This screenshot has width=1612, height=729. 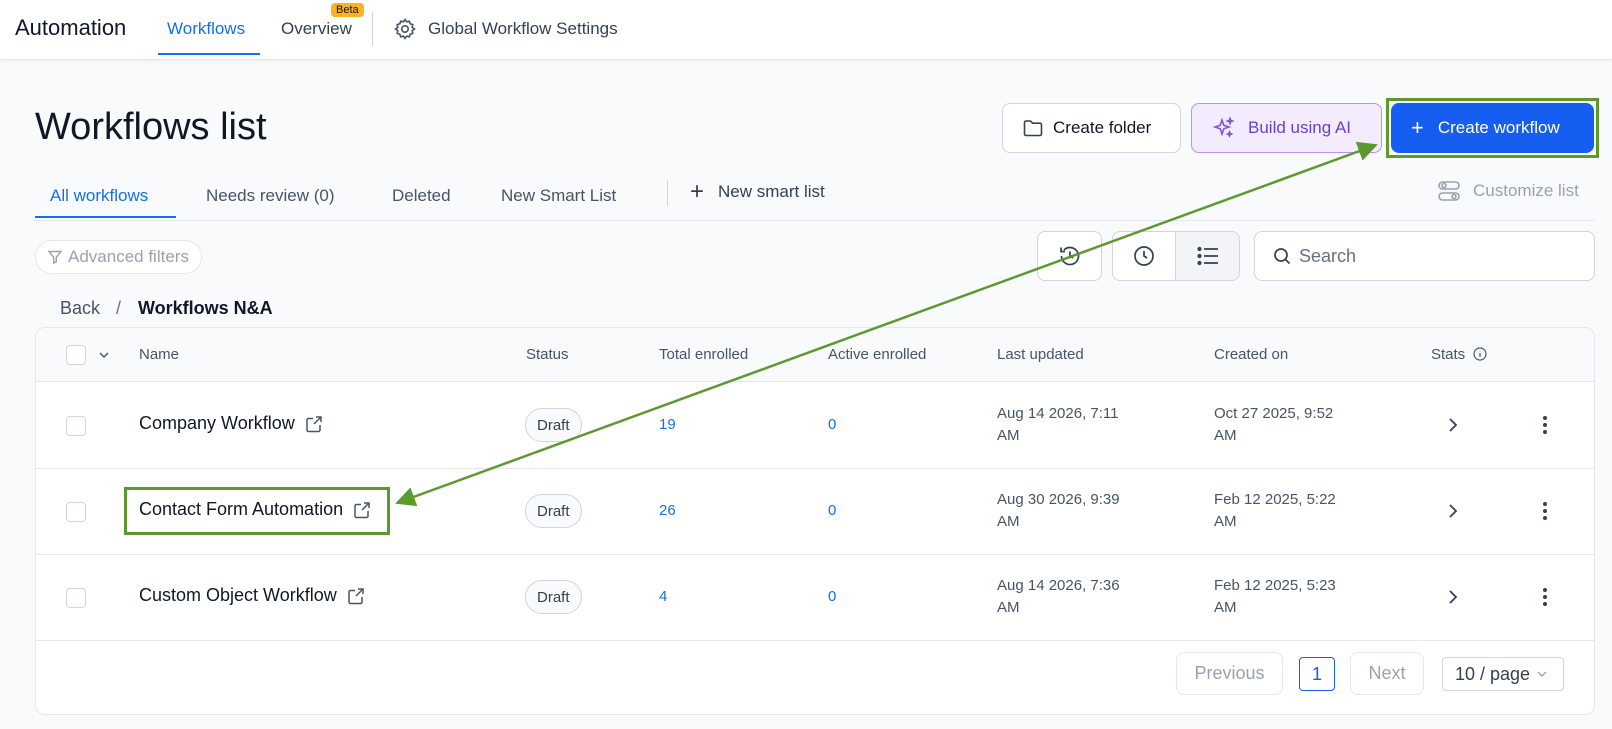 What do you see at coordinates (209, 54) in the screenshot?
I see `active-tab-indicator` at bounding box center [209, 54].